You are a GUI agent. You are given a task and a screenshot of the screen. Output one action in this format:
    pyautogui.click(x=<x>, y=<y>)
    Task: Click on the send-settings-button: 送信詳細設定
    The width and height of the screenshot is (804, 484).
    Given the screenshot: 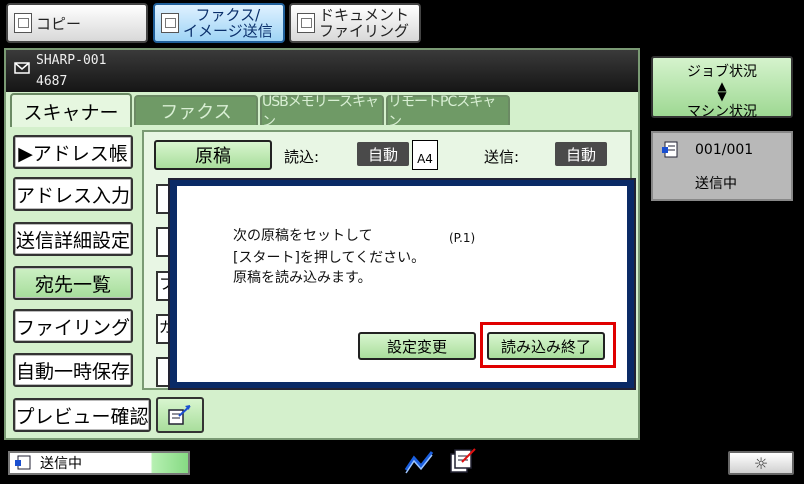 What is the action you would take?
    pyautogui.click(x=73, y=239)
    